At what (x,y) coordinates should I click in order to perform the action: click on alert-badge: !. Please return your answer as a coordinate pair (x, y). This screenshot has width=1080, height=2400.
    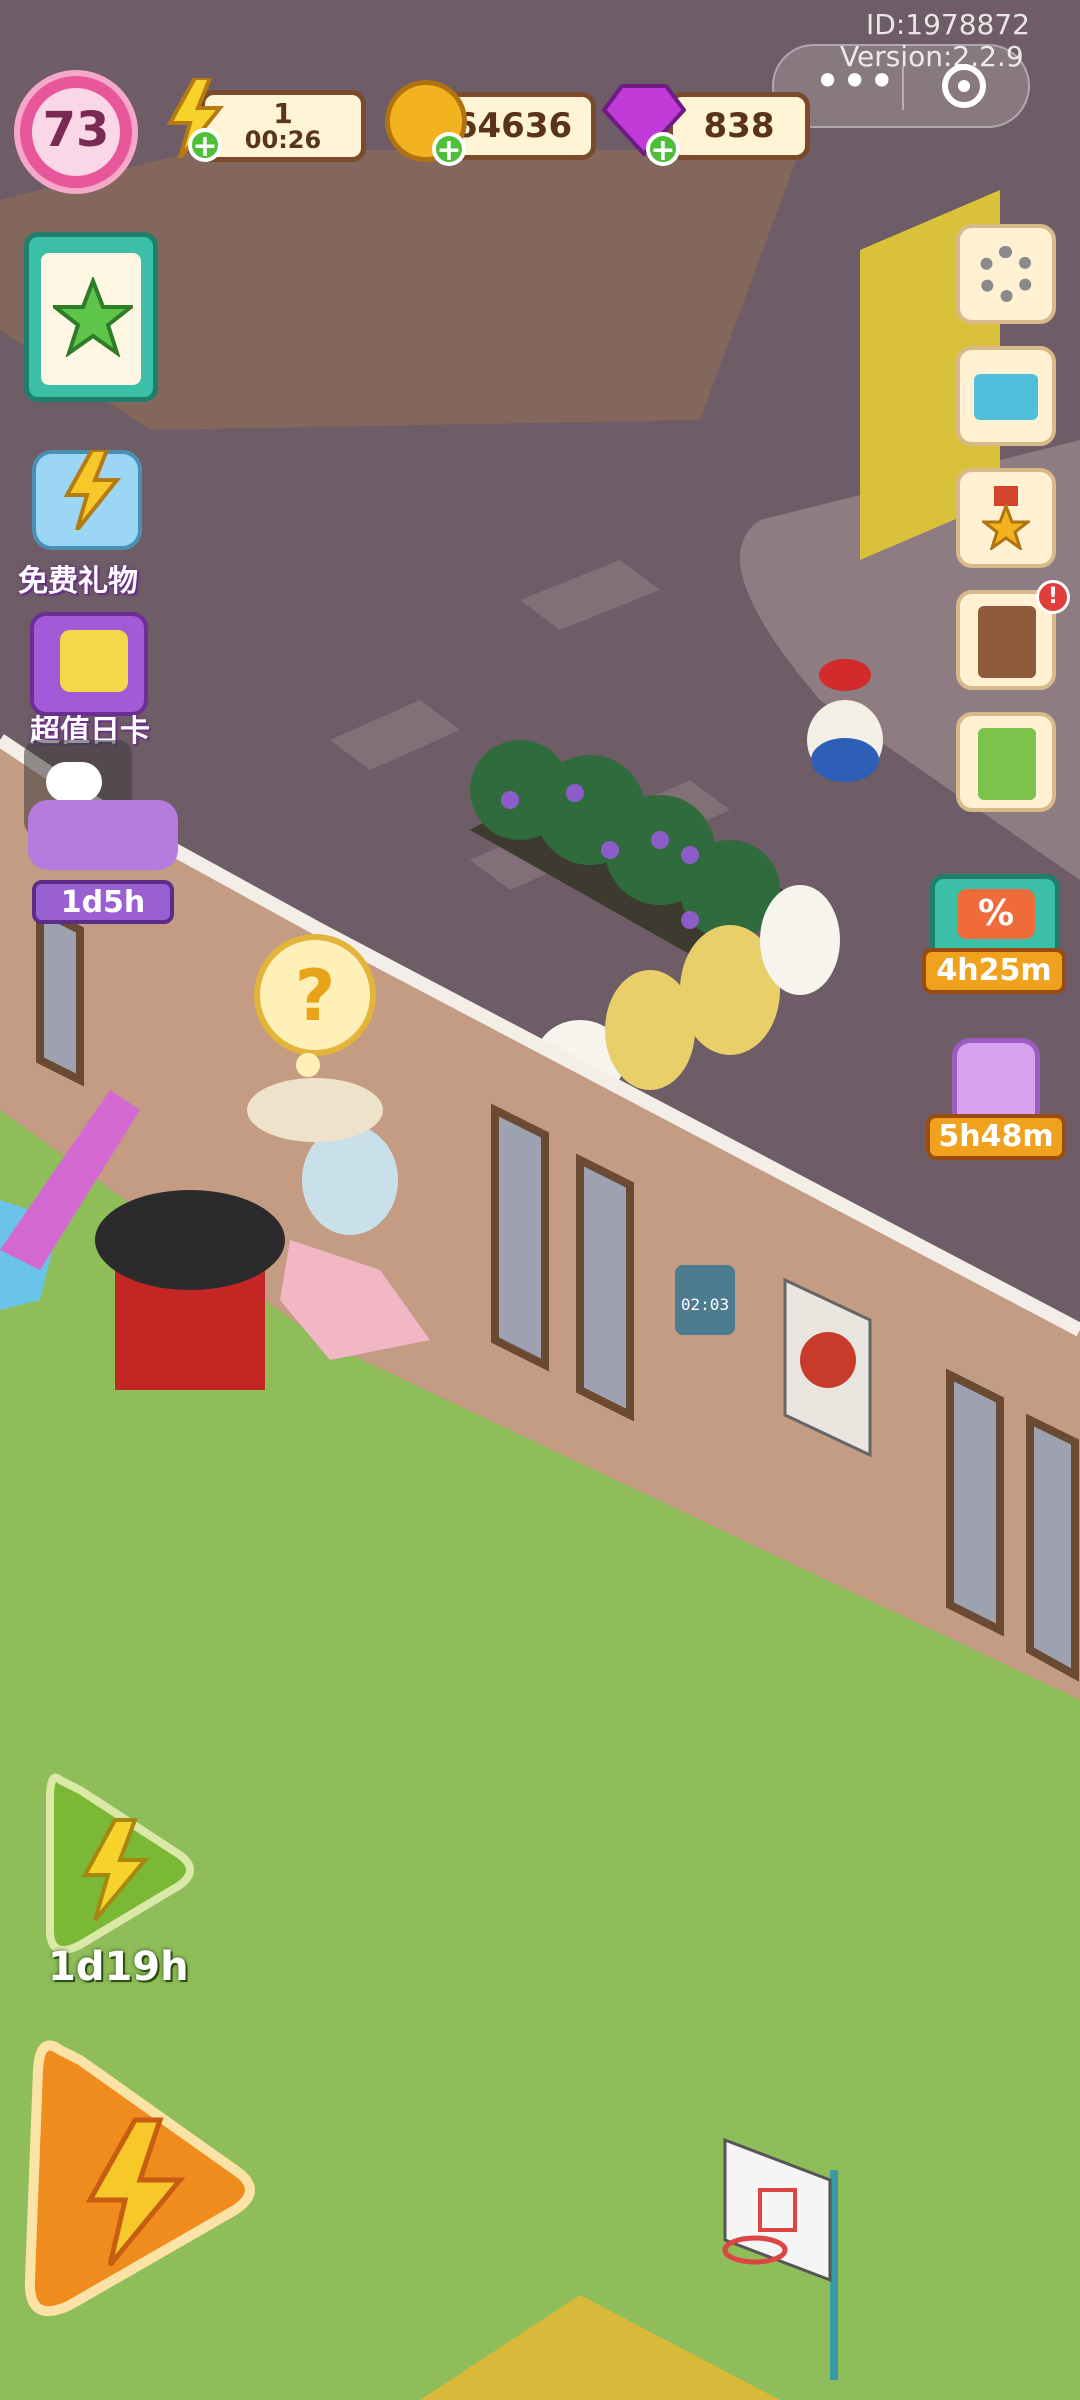
    Looking at the image, I should click on (1053, 597).